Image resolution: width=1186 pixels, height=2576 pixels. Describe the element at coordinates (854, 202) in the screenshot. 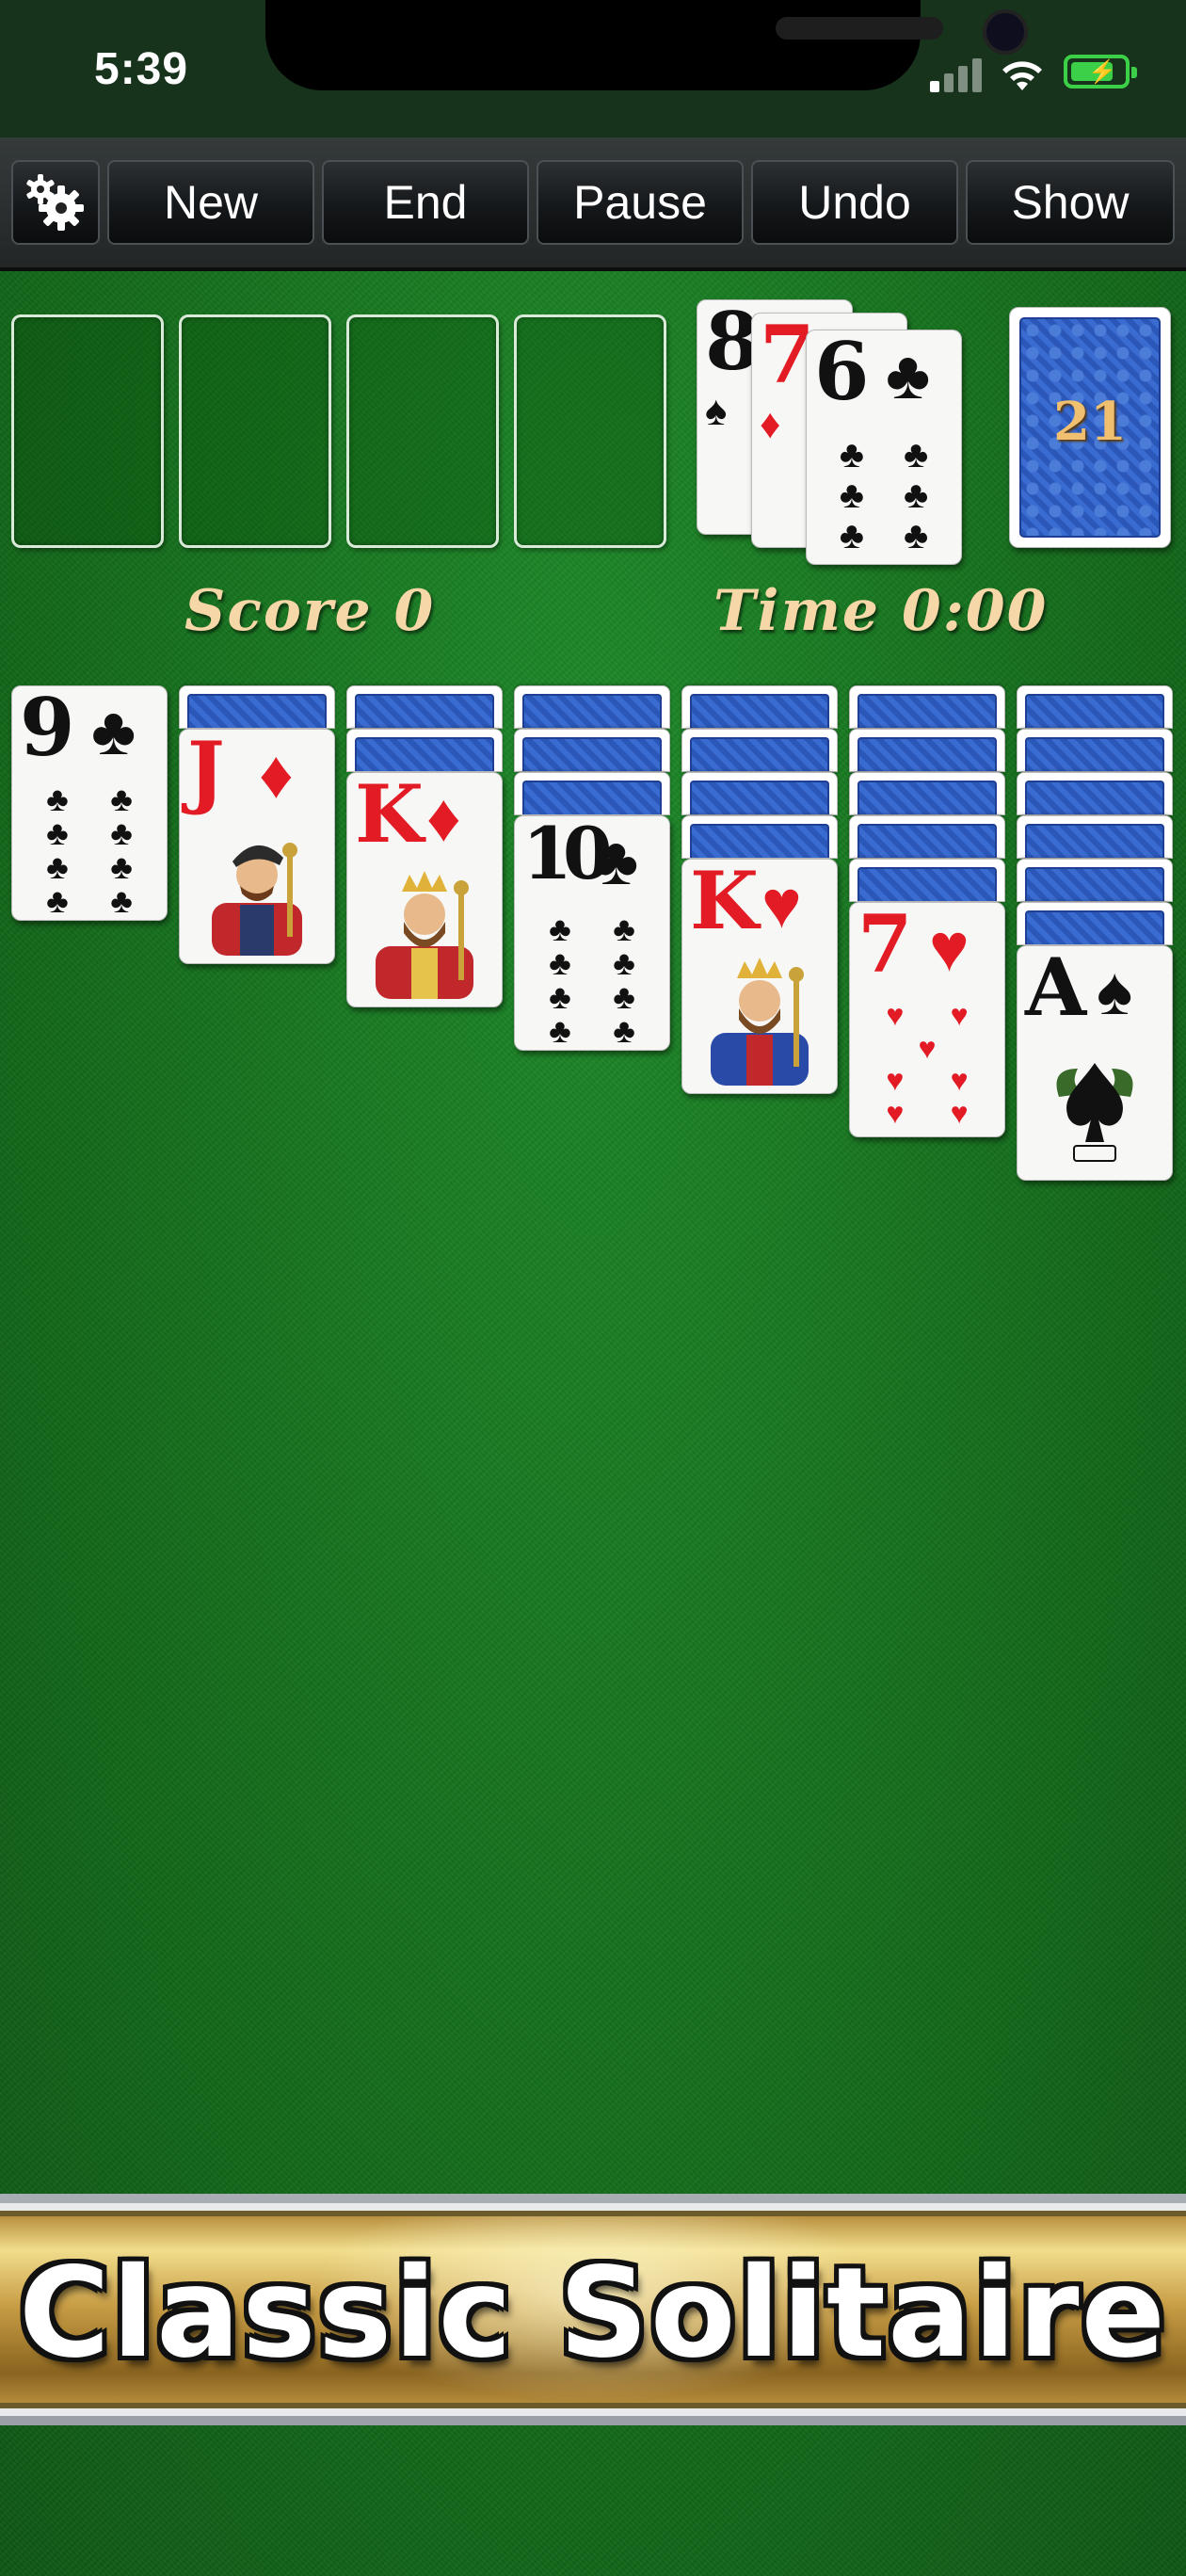

I see `undo-button: Undo` at that location.